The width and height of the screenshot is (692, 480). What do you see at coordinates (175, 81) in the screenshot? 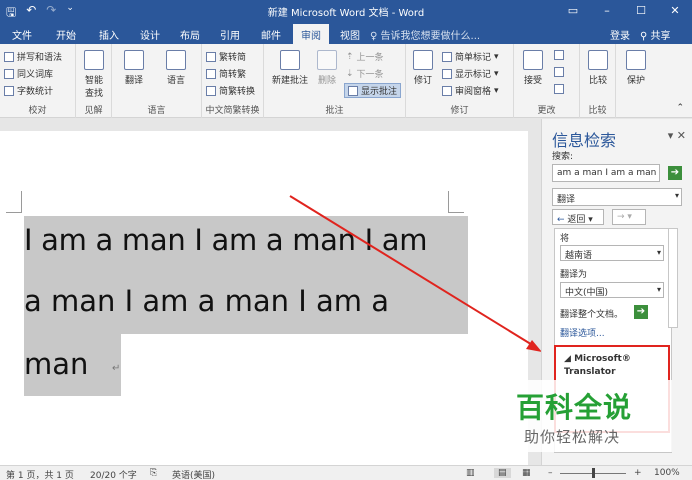
I see `language-label: 语言` at bounding box center [175, 81].